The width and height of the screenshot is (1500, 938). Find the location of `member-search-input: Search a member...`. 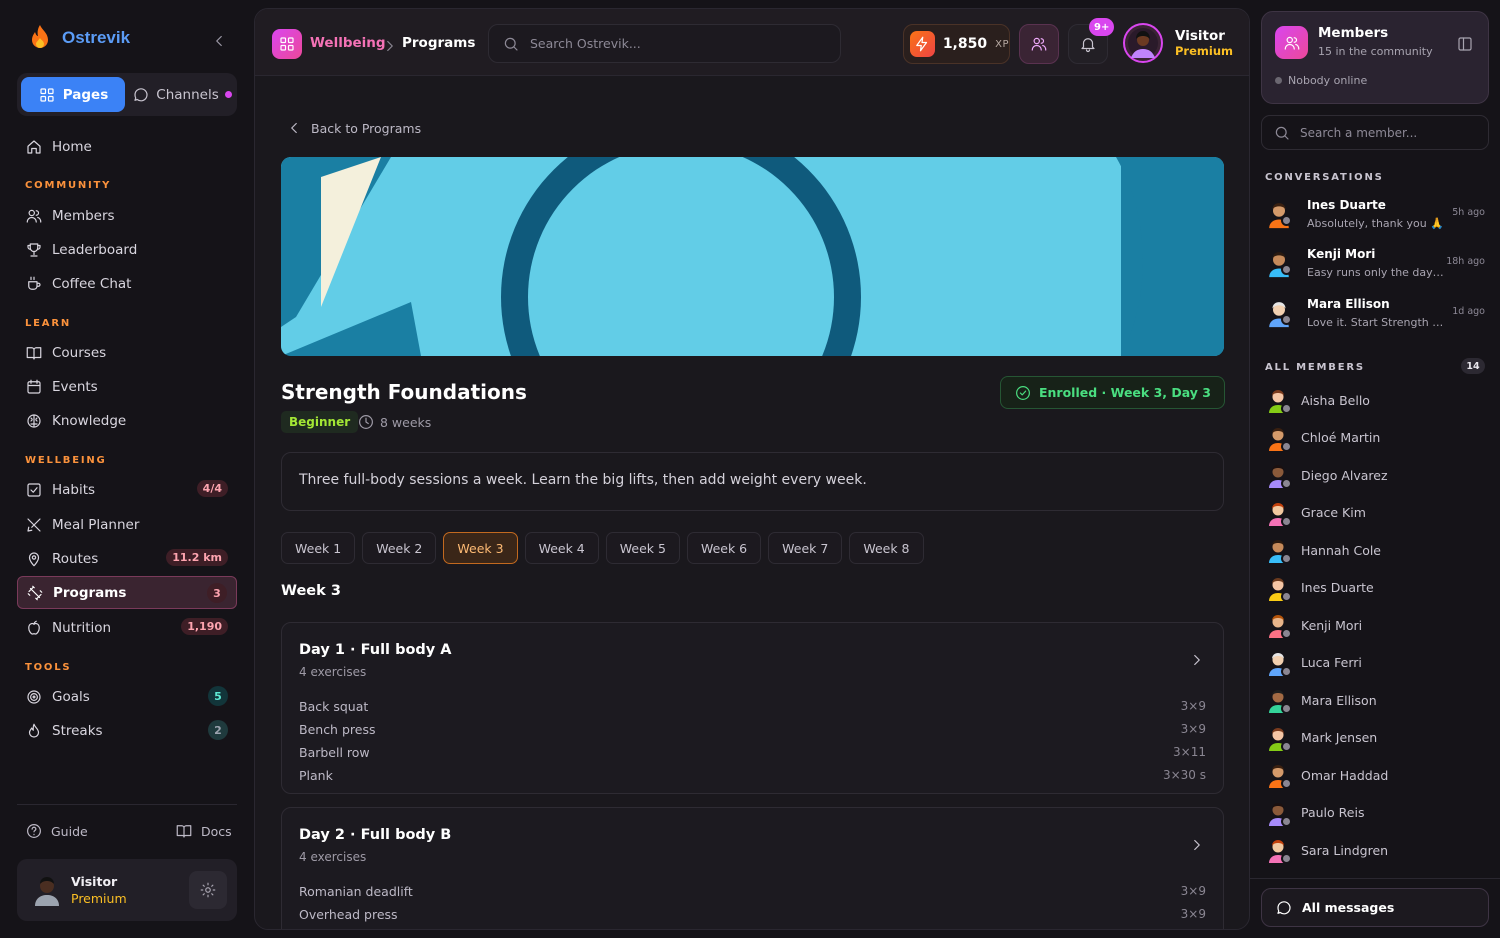

member-search-input: Search a member... is located at coordinates (1375, 132).